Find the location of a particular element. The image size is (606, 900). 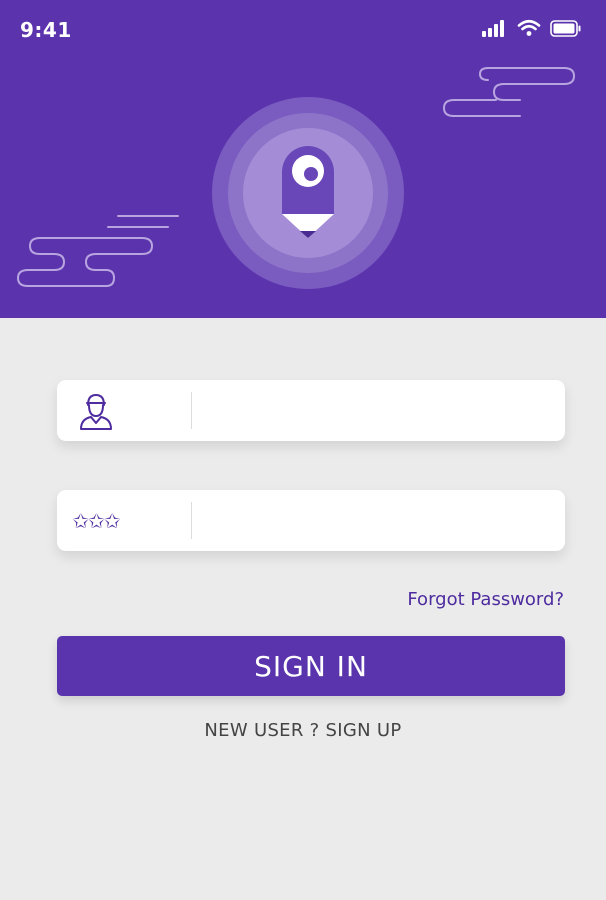

pencil-pin-logo-icon is located at coordinates (308, 193).